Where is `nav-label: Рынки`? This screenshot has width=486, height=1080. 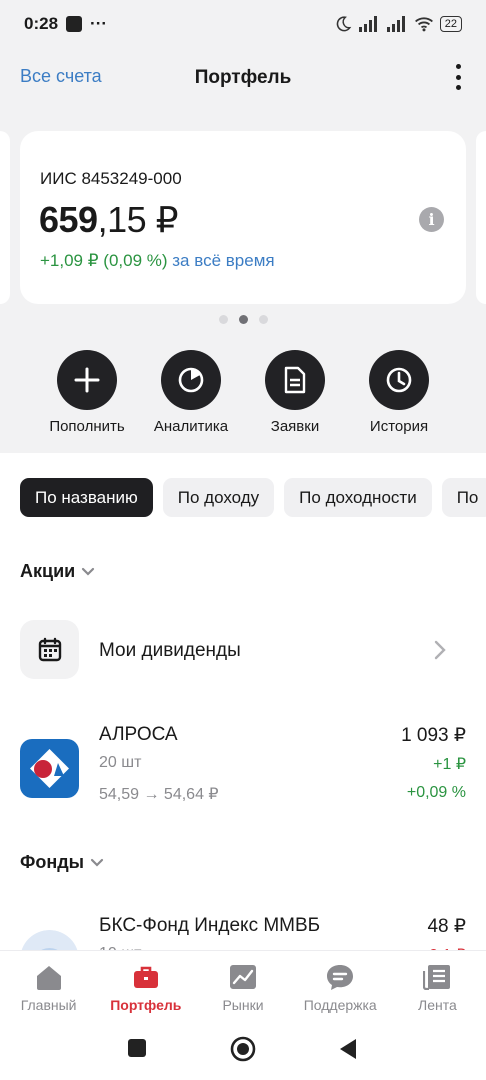 nav-label: Рынки is located at coordinates (243, 1005).